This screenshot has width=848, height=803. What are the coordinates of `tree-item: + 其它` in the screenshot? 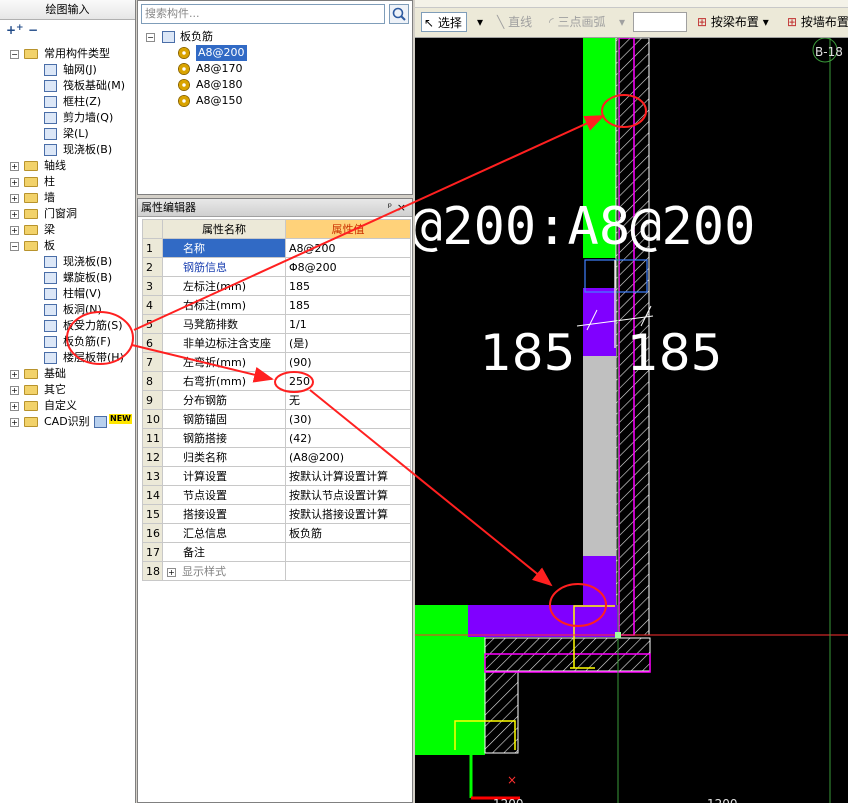 It's located at (68, 390).